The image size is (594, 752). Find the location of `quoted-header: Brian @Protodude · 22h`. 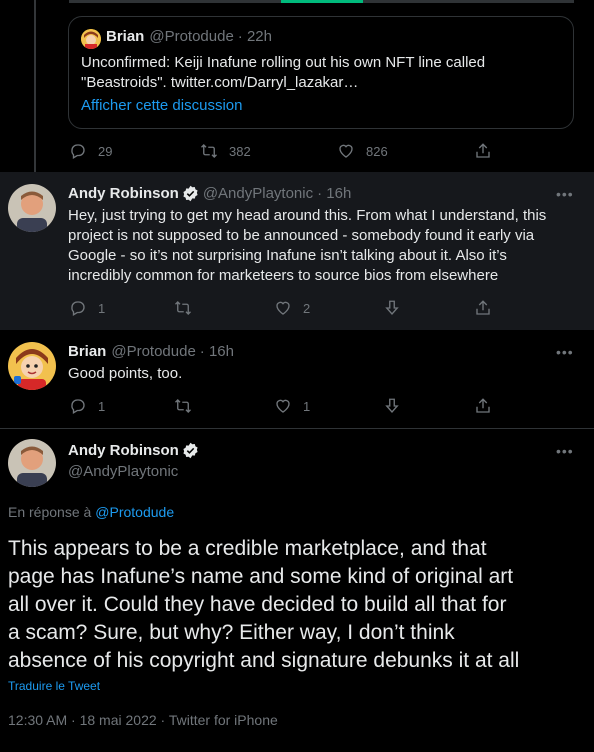

quoted-header: Brian @Protodude · 22h is located at coordinates (189, 36).